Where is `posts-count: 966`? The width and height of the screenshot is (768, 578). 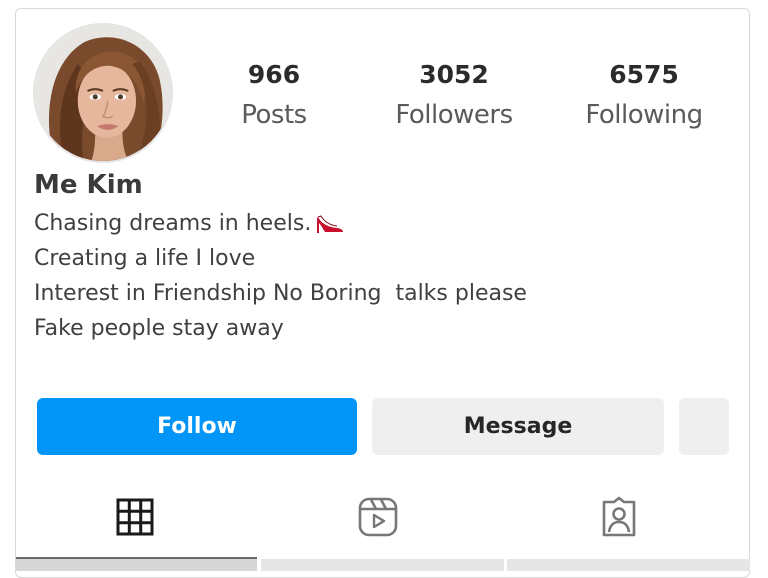
posts-count: 966 is located at coordinates (274, 74).